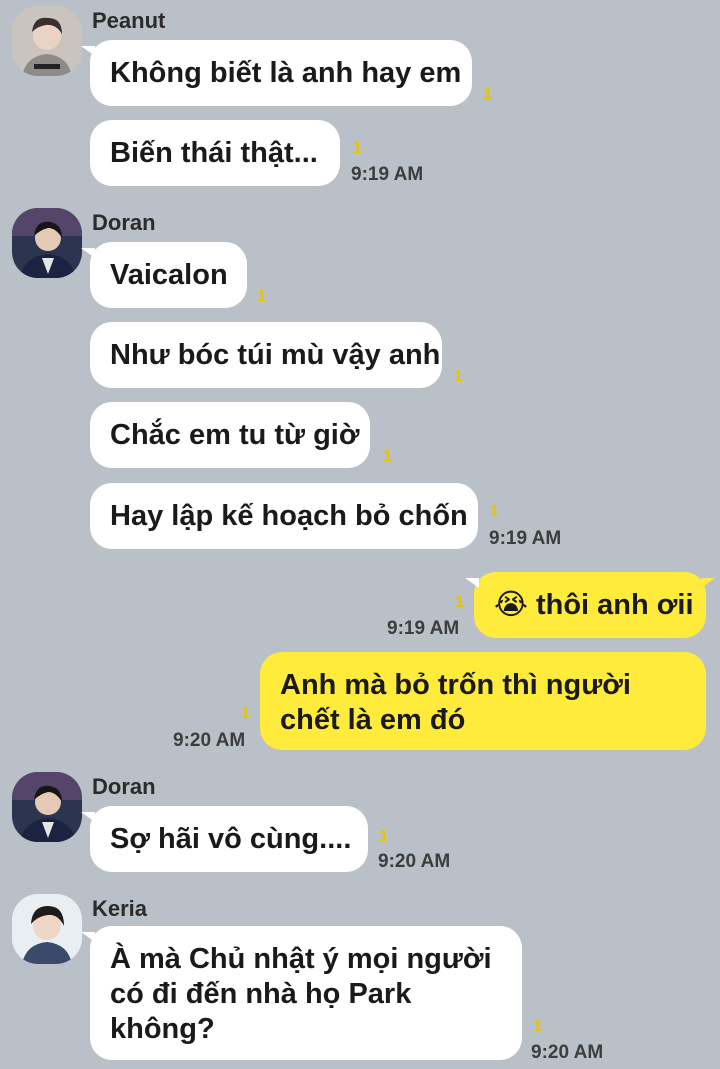  I want to click on message-bubble: Hay lập kế hoạch bỏ chốn, so click(284, 516).